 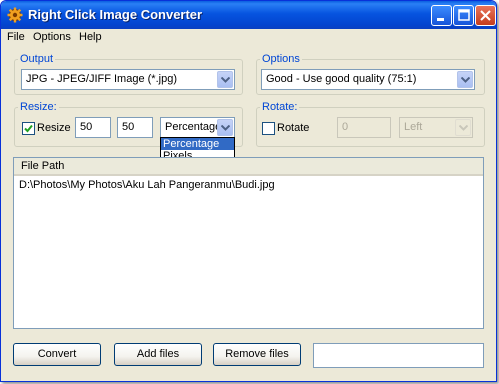 What do you see at coordinates (93, 127) in the screenshot?
I see `resize-width-input: 50` at bounding box center [93, 127].